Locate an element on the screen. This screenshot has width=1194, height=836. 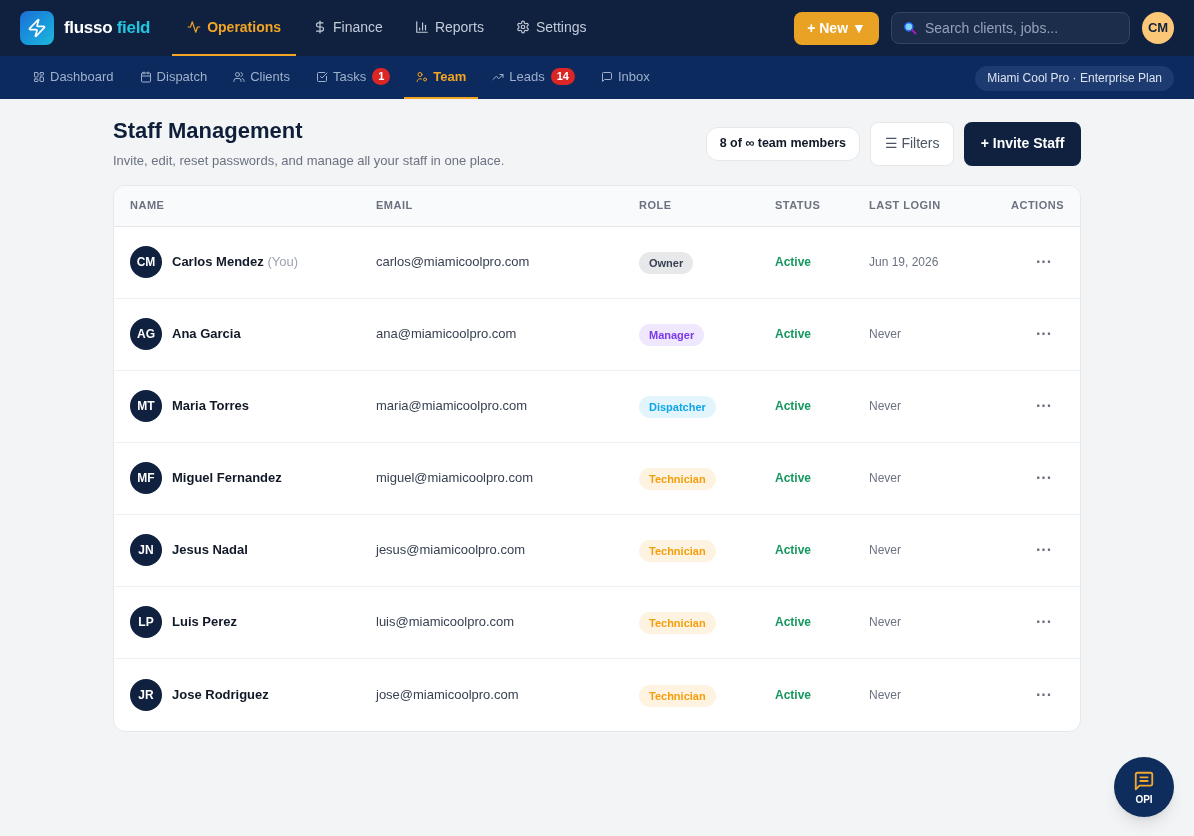
email-text: maria@miamicoolpro.com is located at coordinates (452, 406).